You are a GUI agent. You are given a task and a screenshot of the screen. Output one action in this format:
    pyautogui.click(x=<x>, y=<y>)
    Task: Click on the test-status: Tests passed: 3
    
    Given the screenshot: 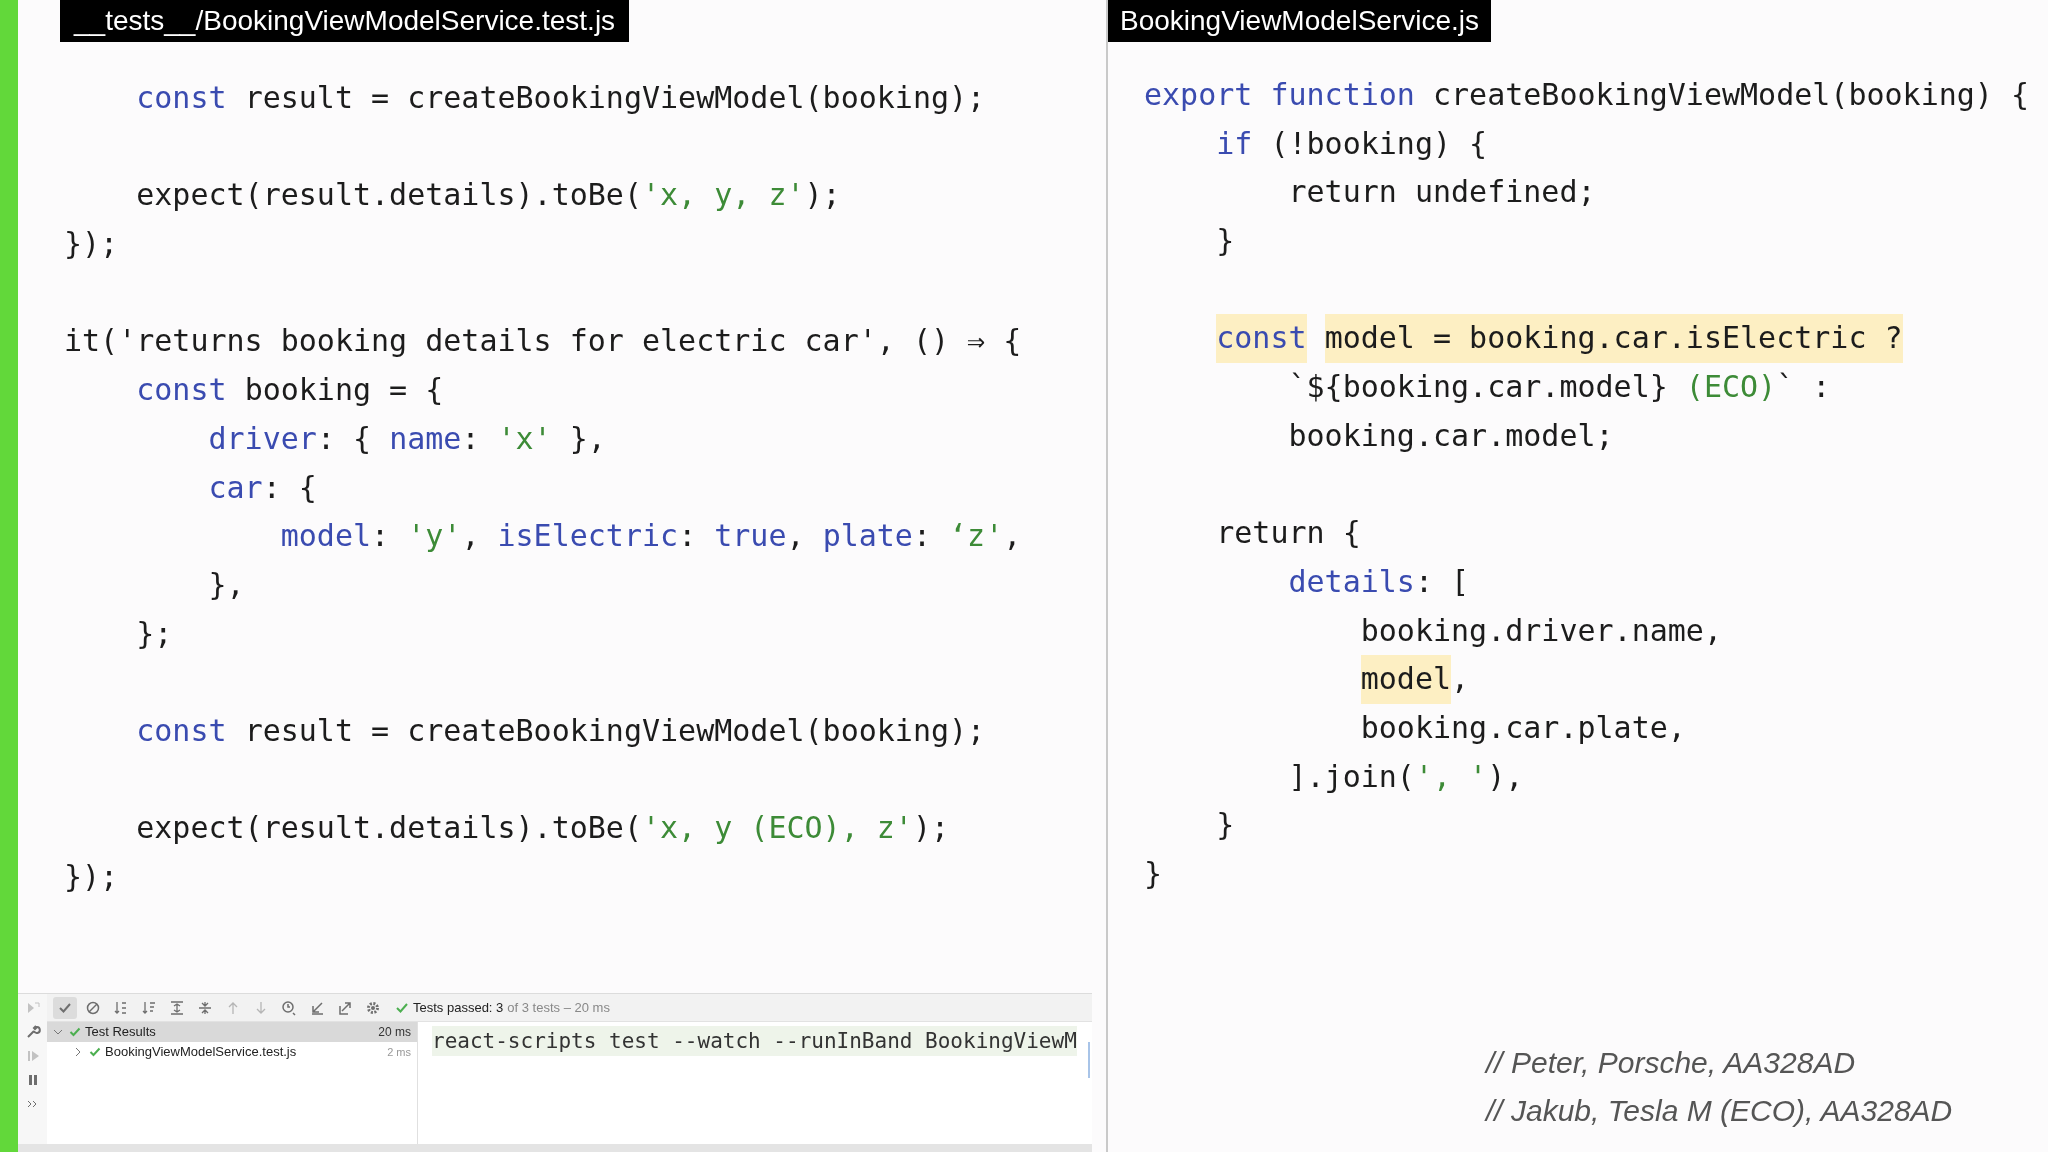 What is the action you would take?
    pyautogui.click(x=458, y=1007)
    